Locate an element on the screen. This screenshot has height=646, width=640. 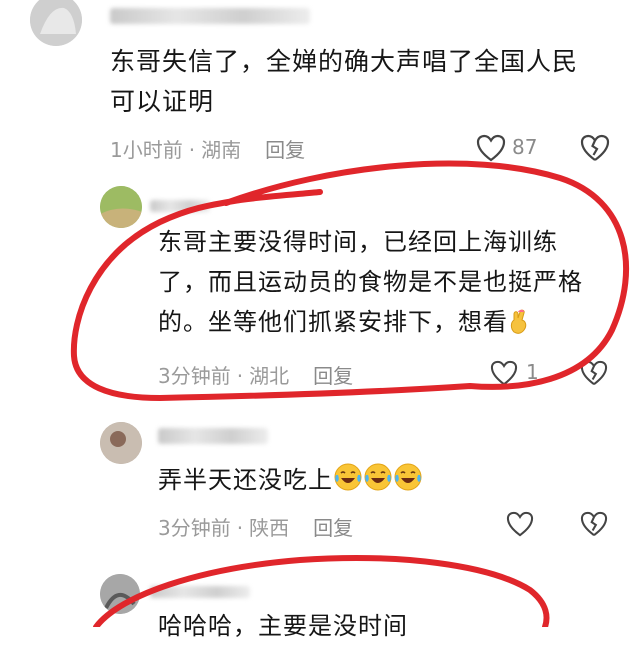
comment-location: 陕西 is located at coordinates (269, 528).